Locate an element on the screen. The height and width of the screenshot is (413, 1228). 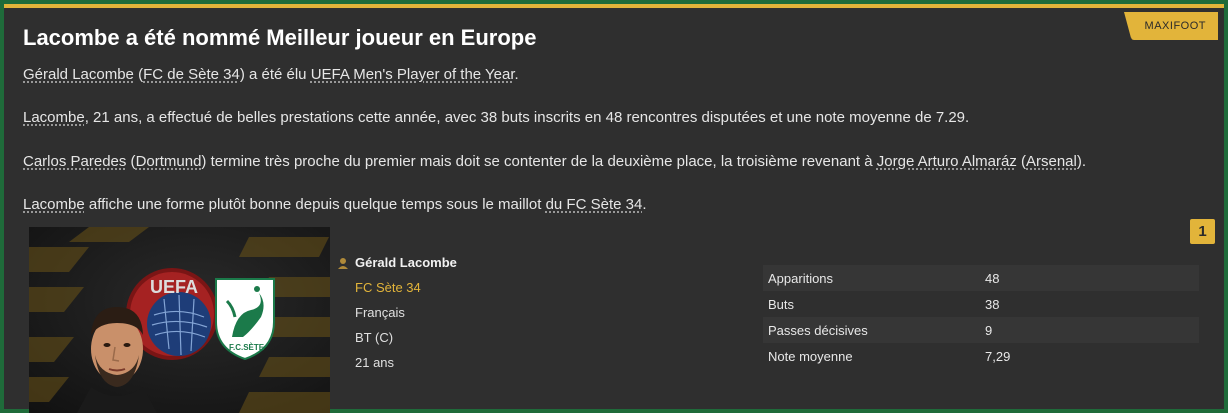
player-nationality: Français is located at coordinates (380, 312).